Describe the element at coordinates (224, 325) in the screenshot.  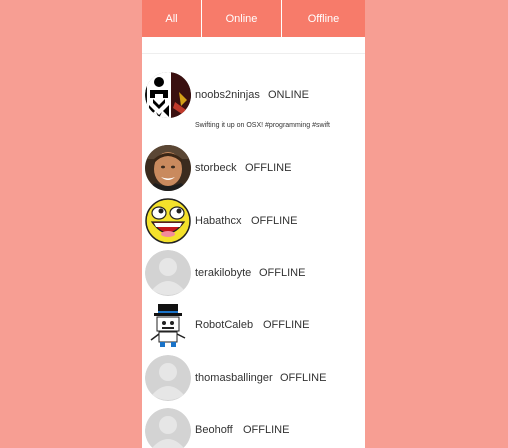
I see `username: RobotCaleb` at that location.